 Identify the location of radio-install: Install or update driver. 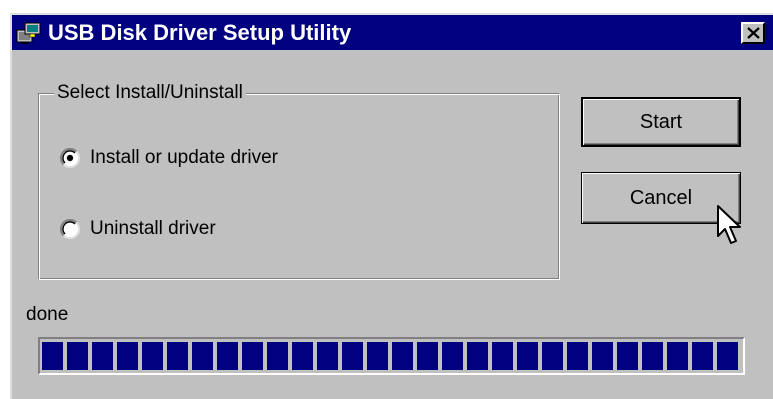
(168, 158).